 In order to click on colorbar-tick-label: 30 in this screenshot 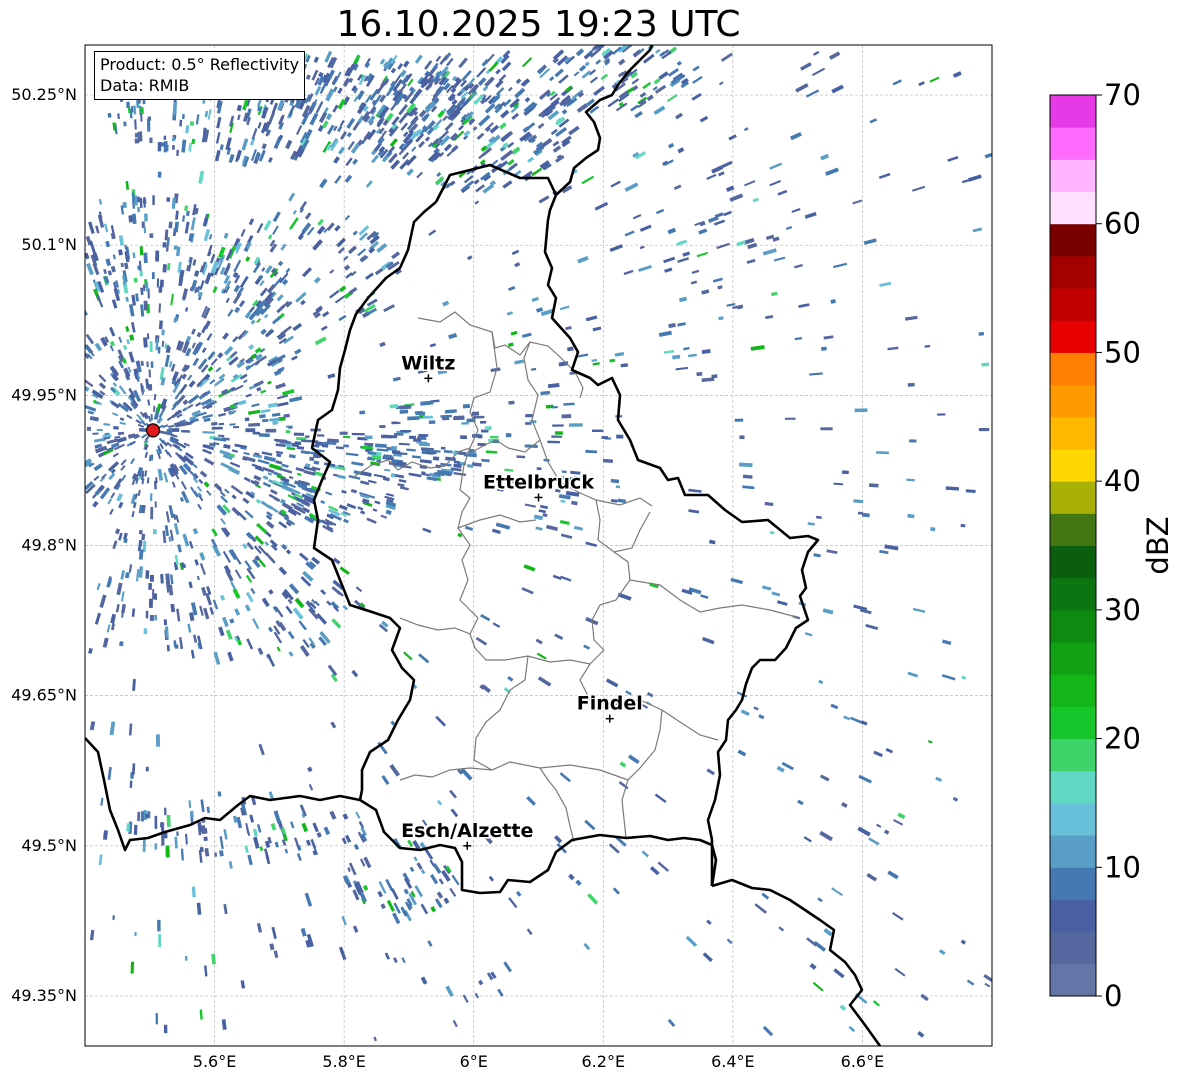, I will do `click(1122, 610)`.